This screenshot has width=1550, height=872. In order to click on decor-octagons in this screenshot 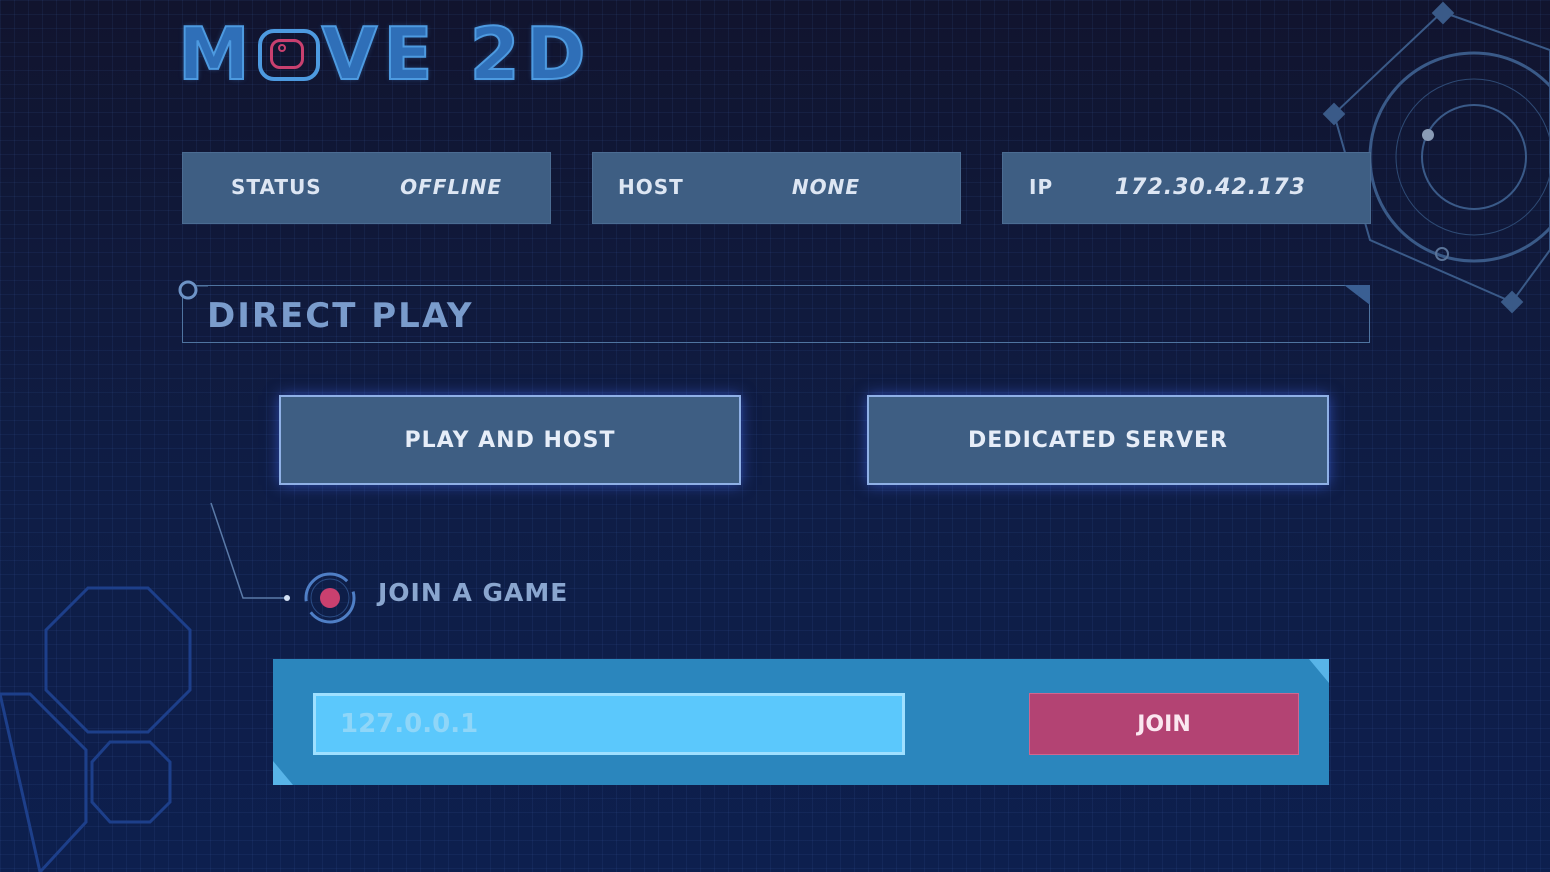, I will do `click(96, 729)`.